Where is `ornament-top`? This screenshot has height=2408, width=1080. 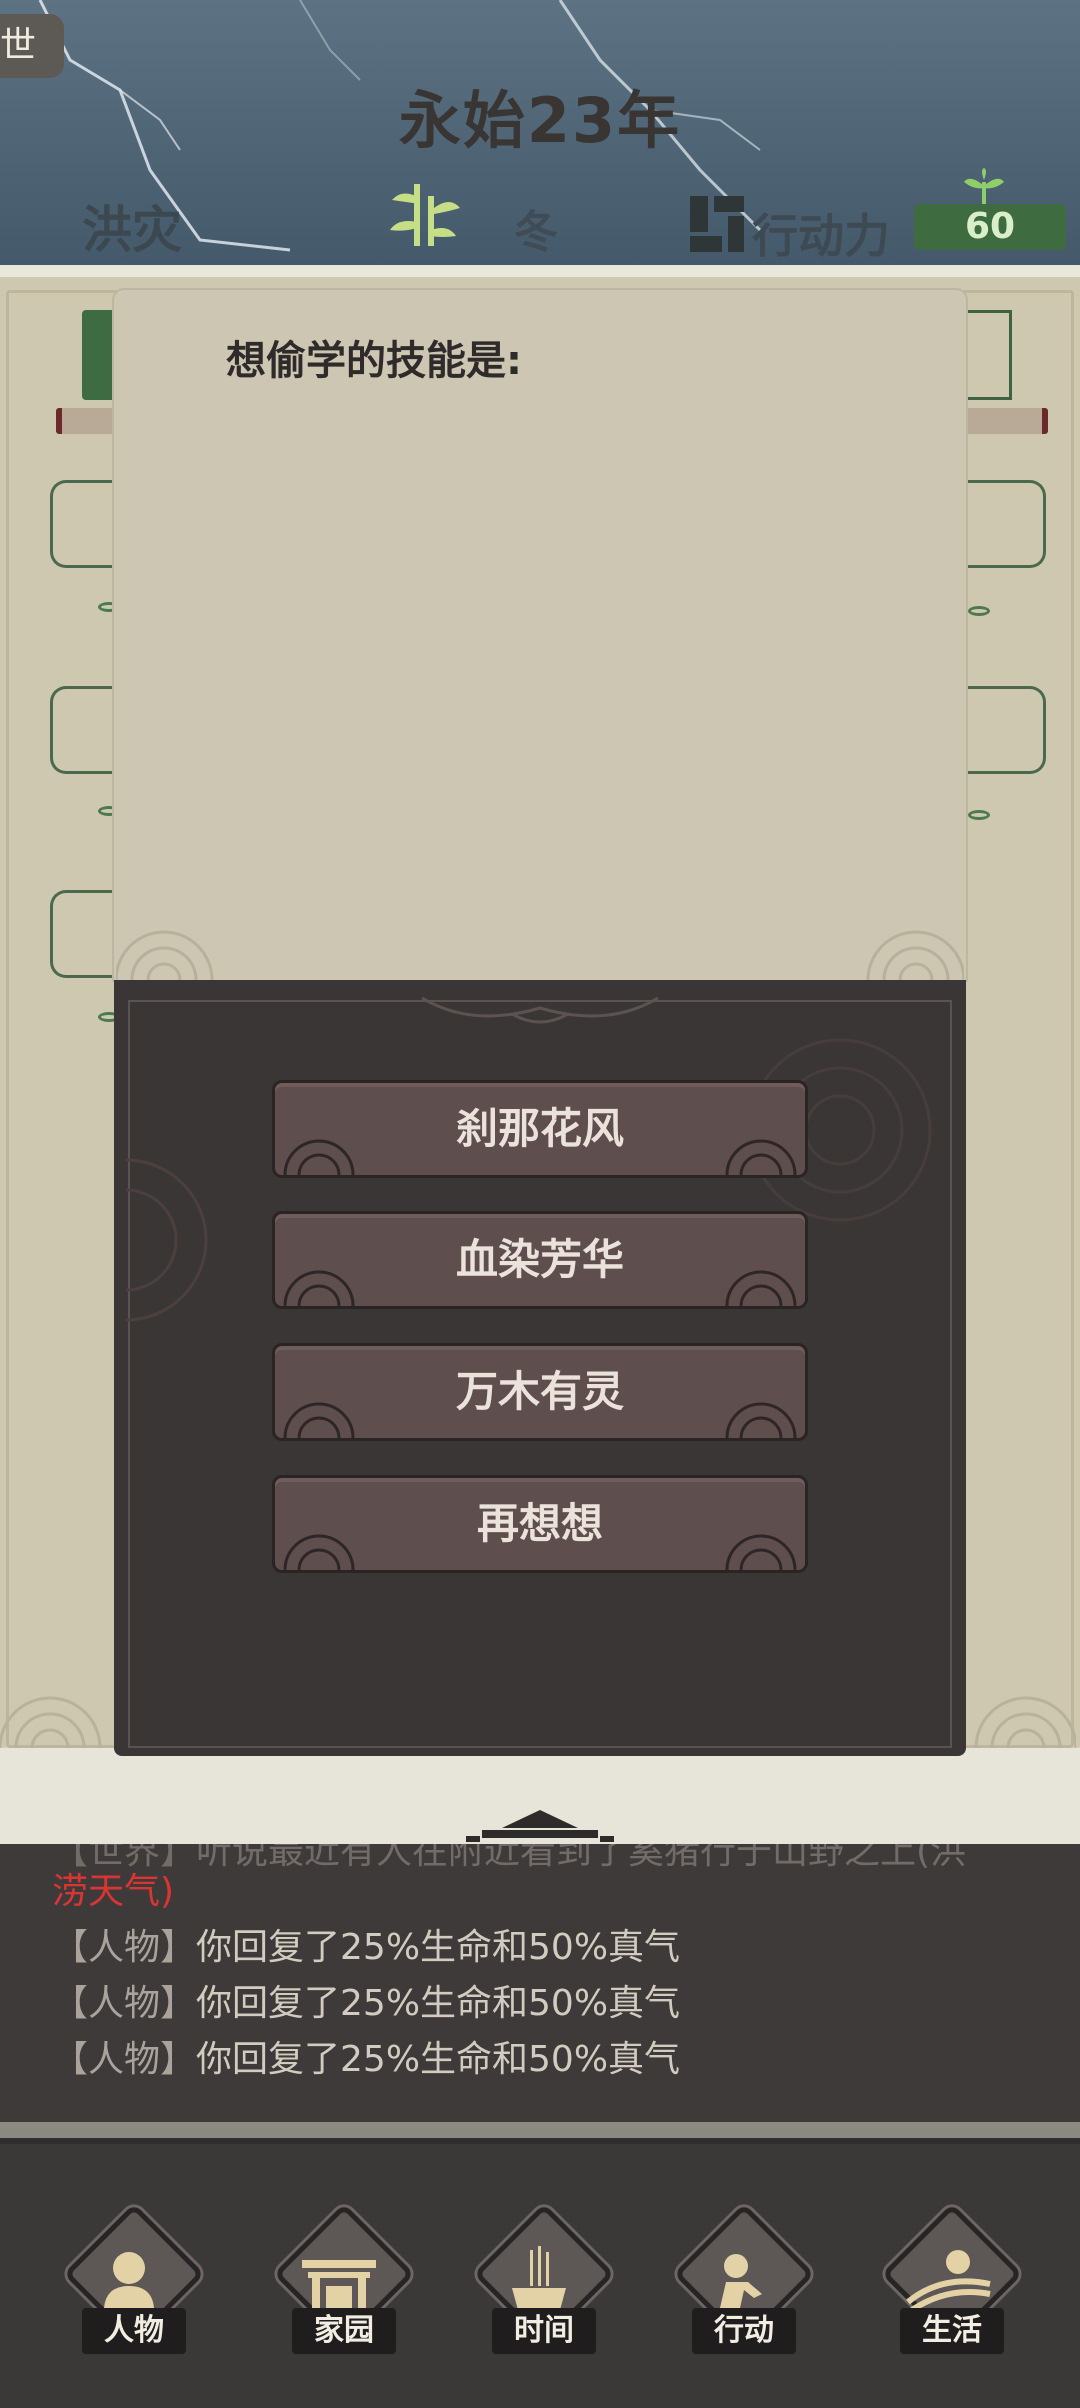 ornament-top is located at coordinates (540, 1010).